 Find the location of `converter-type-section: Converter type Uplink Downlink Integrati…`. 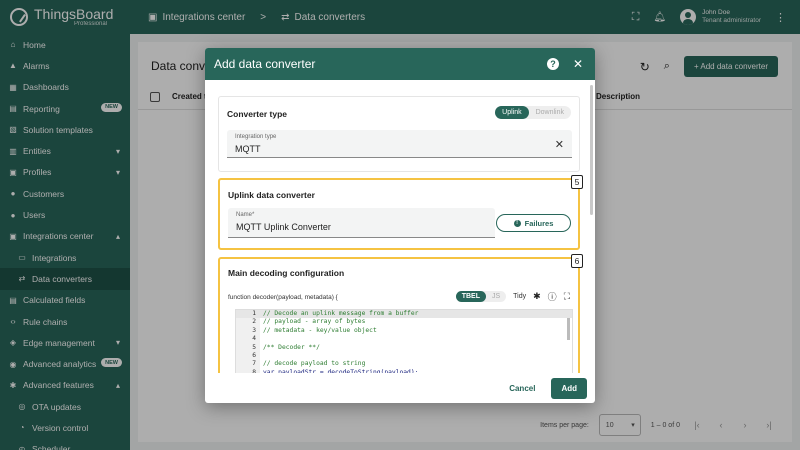

converter-type-section: Converter type Uplink Downlink Integrati… is located at coordinates (399, 134).